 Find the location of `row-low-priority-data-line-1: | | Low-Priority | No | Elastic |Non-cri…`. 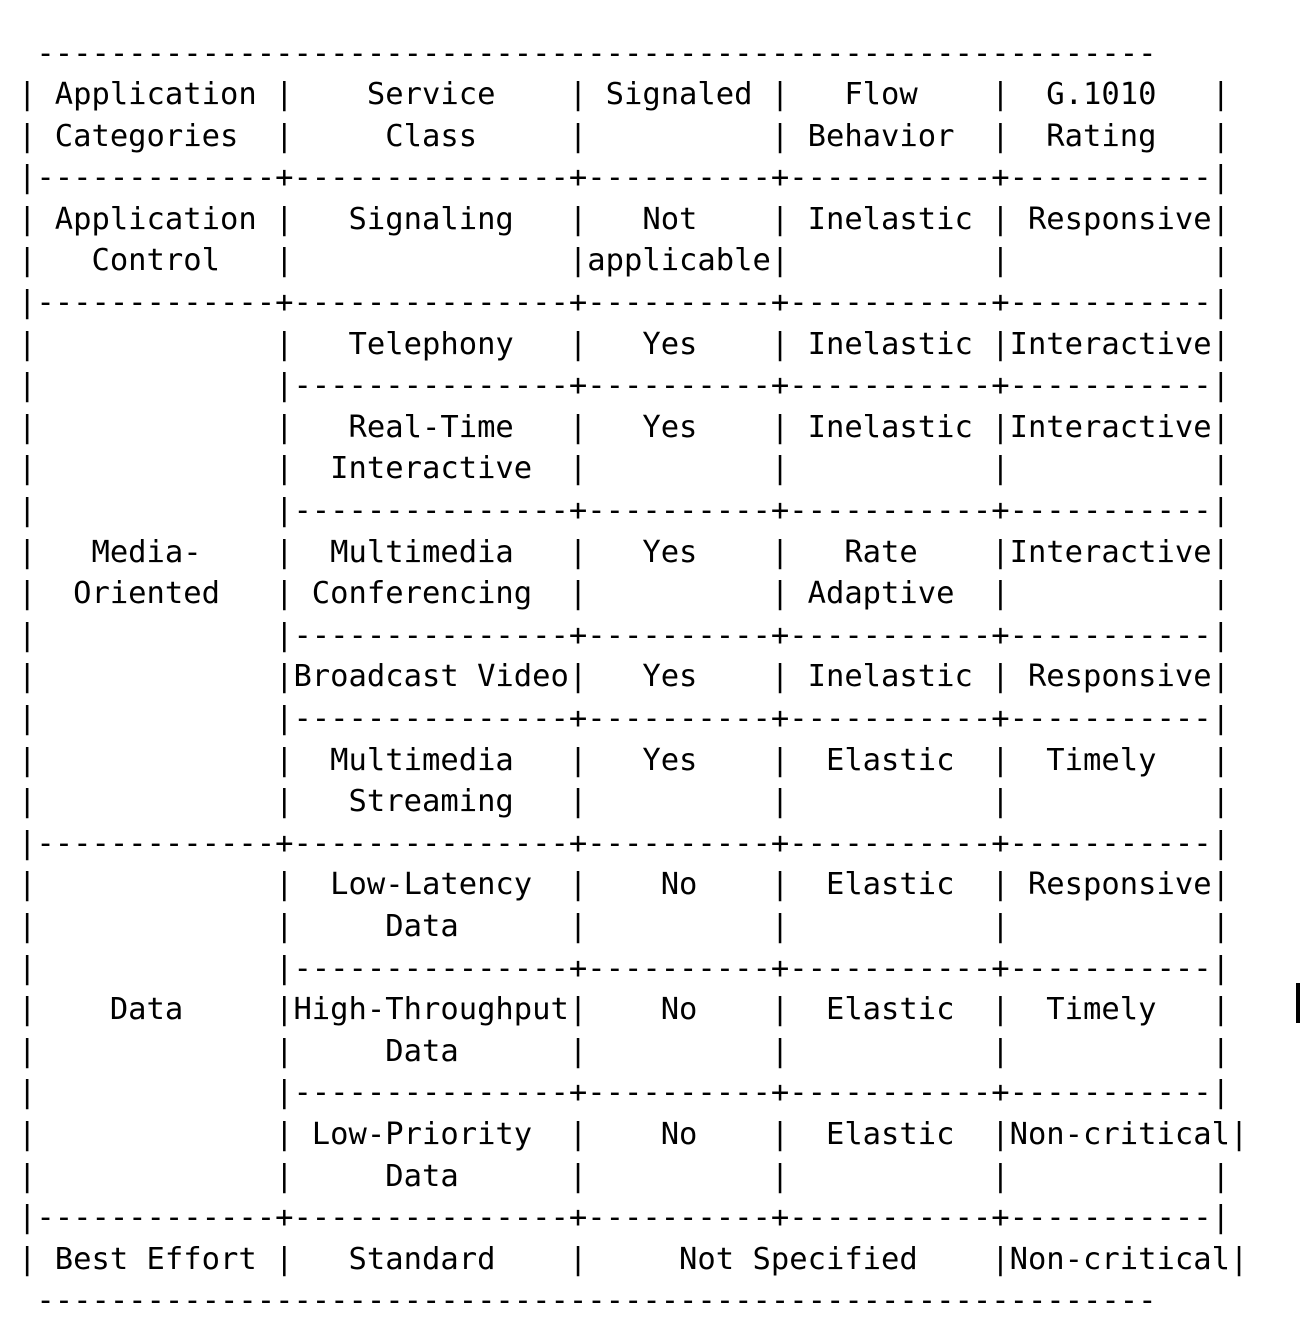

row-low-priority-data-line-1: | | Low-Priority | No | Elastic |Non-cri… is located at coordinates (633, 1134).